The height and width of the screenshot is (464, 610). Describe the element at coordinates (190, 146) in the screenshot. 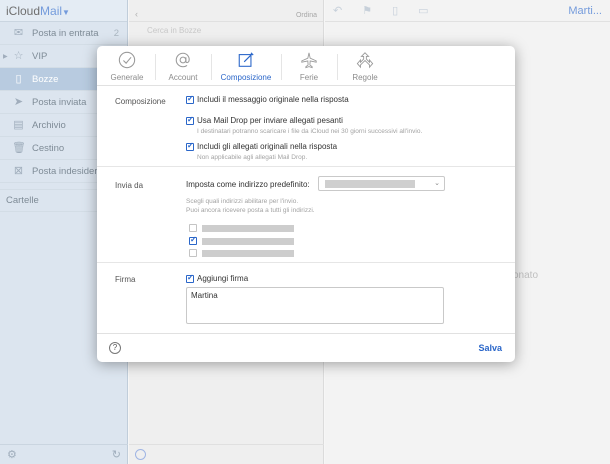

I see `include-attachments-checkbox` at that location.